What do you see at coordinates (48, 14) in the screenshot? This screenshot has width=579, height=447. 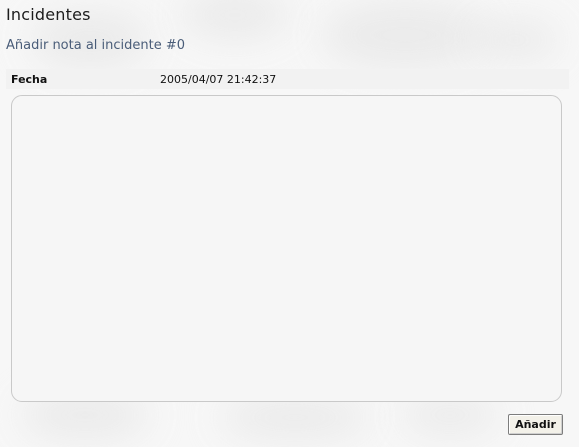 I see `page-title: Incidentes` at bounding box center [48, 14].